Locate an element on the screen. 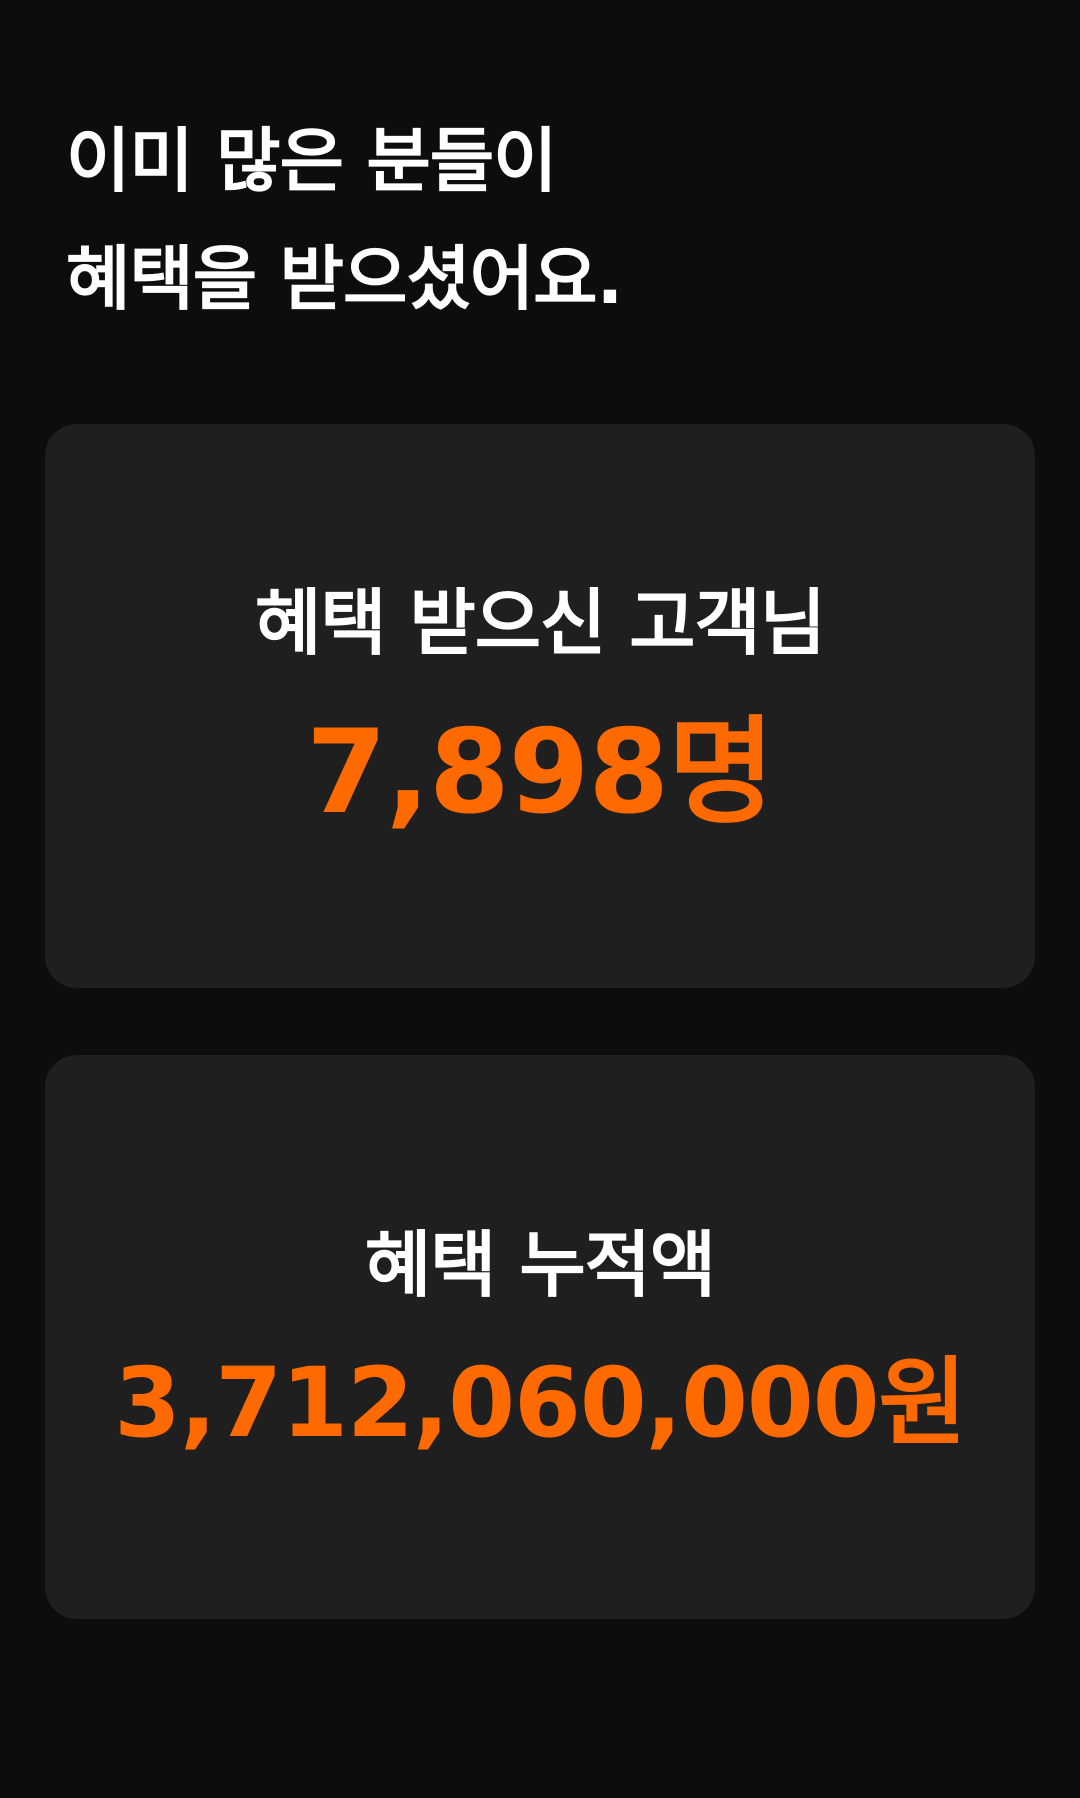  cumulative-benefit-amount: 3,712,060,000원 is located at coordinates (540, 1403).